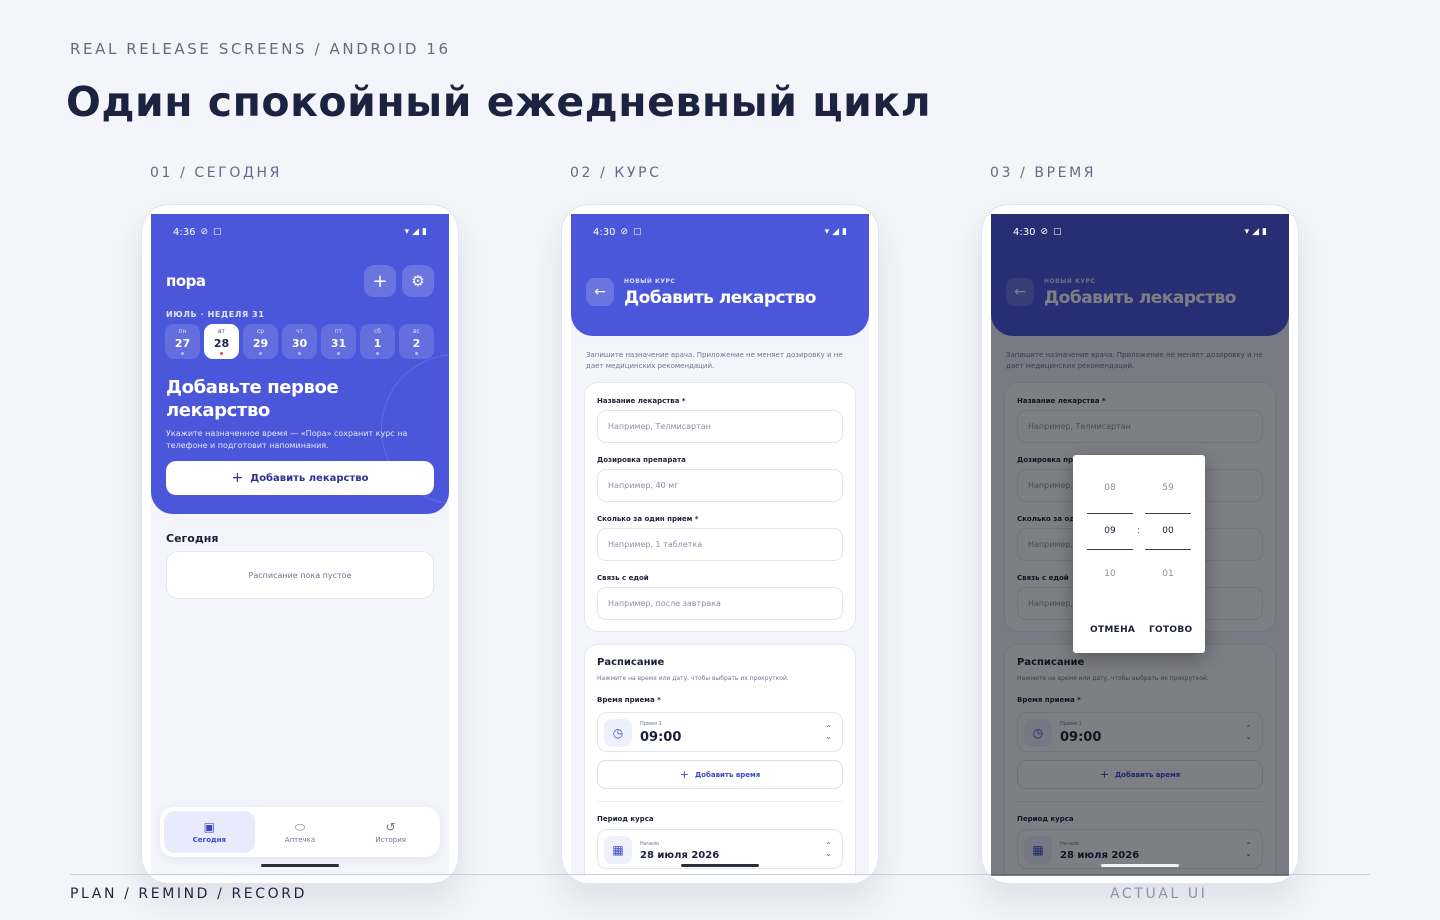  I want to click on history-icon: ↺, so click(390, 826).